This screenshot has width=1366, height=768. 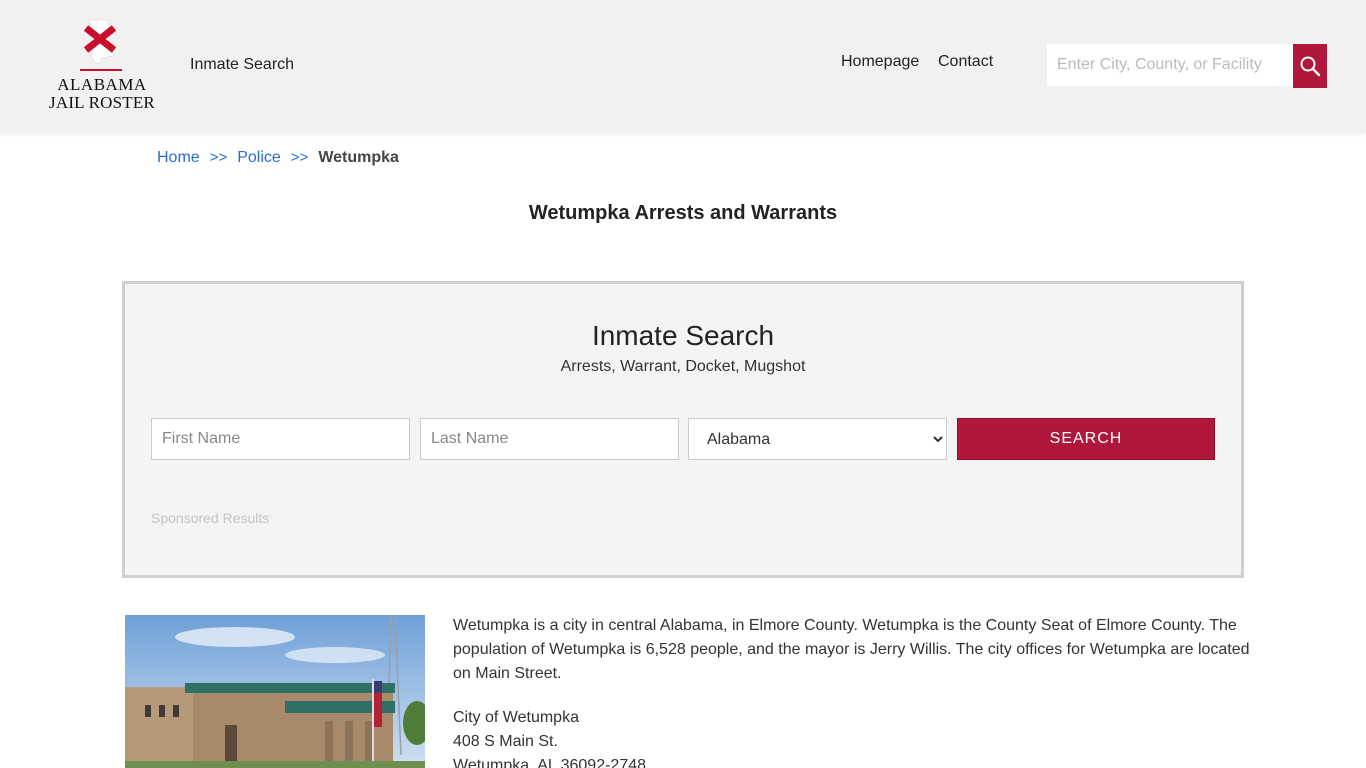 I want to click on breadcrumb-home: Home, so click(x=178, y=158).